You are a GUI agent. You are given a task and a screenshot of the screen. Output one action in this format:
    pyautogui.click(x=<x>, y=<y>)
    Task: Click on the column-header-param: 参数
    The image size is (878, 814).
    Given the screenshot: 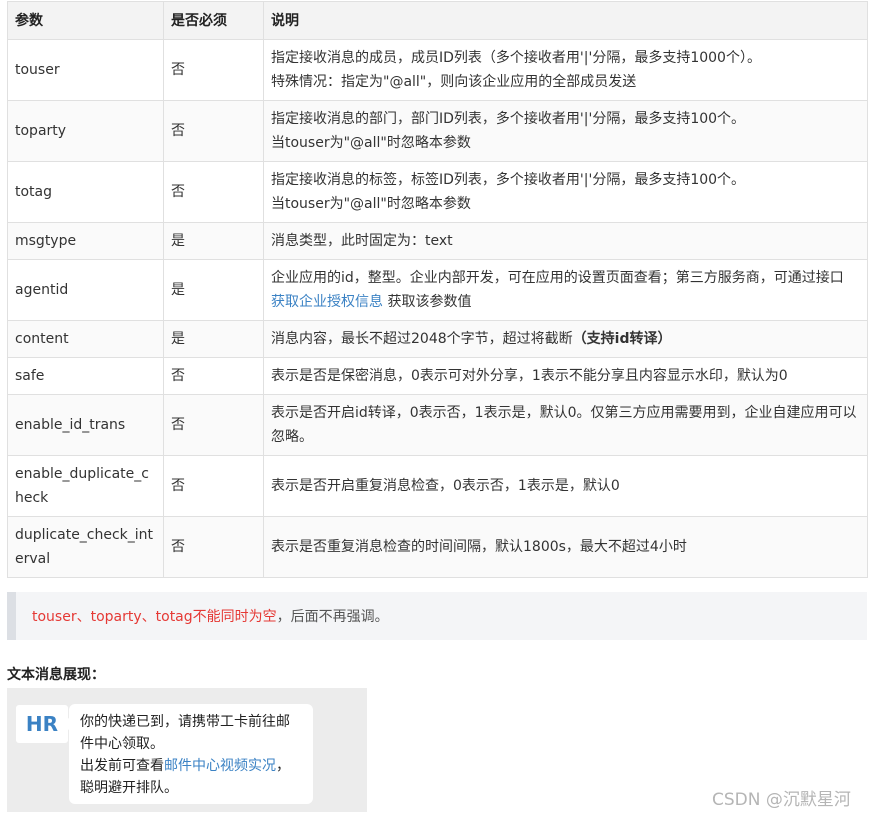 What is the action you would take?
    pyautogui.click(x=85, y=20)
    